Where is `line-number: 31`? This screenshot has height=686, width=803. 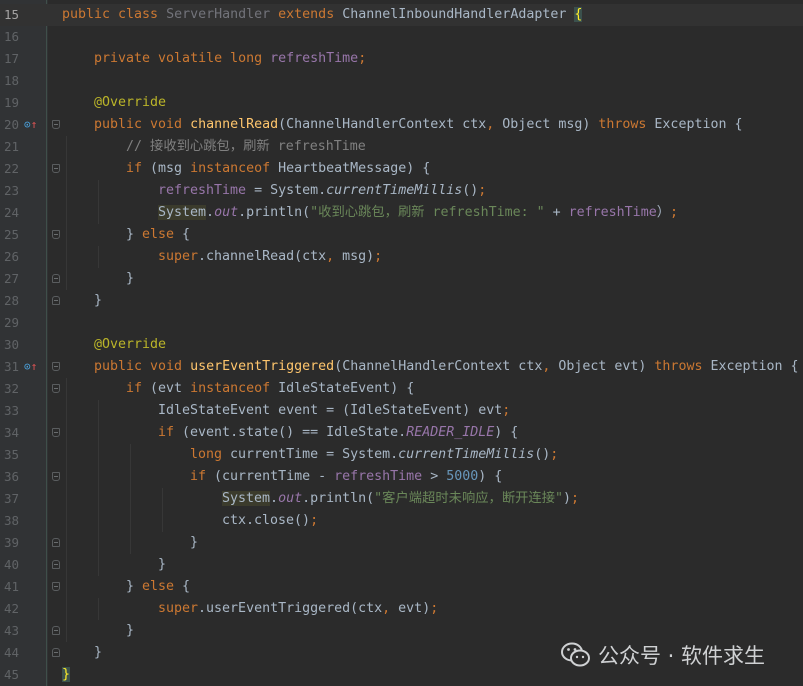 line-number: 31 is located at coordinates (15, 367).